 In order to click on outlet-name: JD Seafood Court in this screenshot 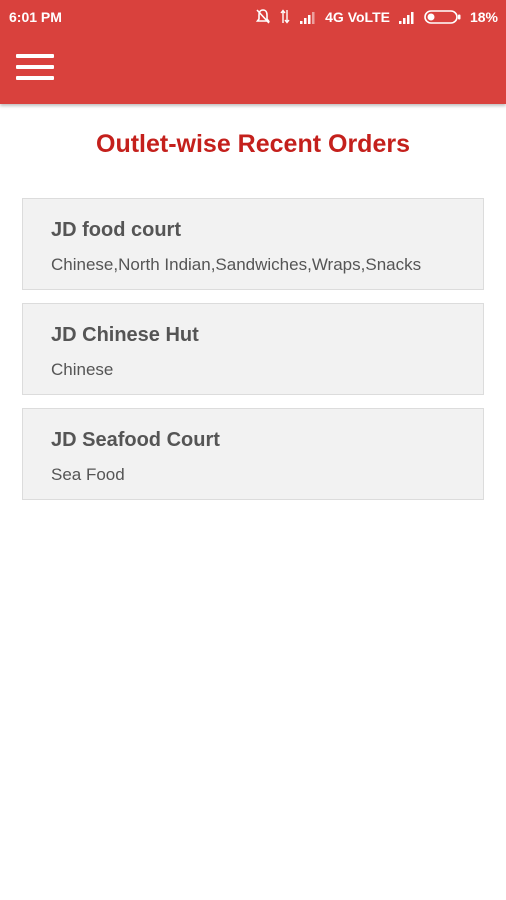, I will do `click(135, 440)`.